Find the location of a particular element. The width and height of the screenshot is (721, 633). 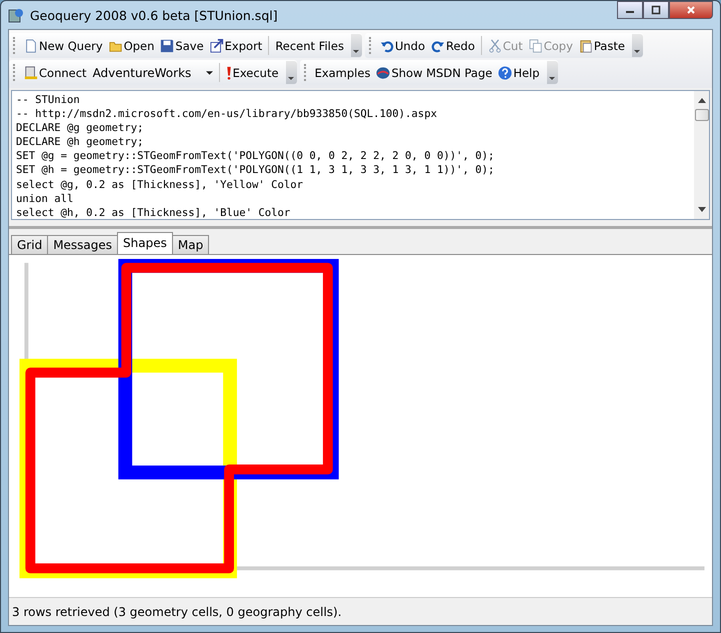

window-title: Geoquery 2008 v0.6 beta [STUnion.sql] is located at coordinates (154, 15).